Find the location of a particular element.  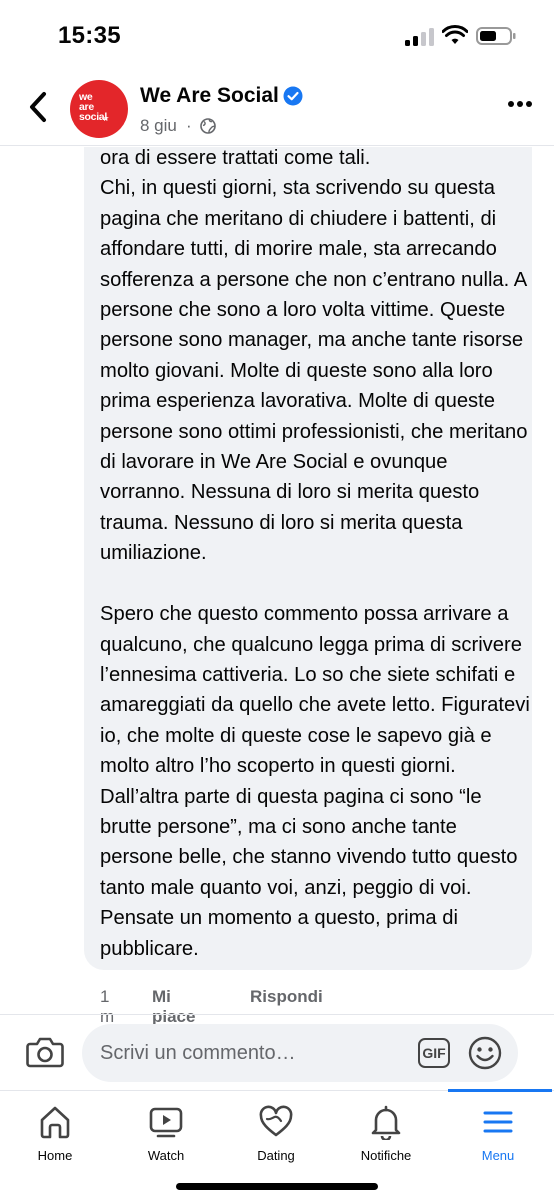

nav-label-watch: Watch is located at coordinates (166, 1155).